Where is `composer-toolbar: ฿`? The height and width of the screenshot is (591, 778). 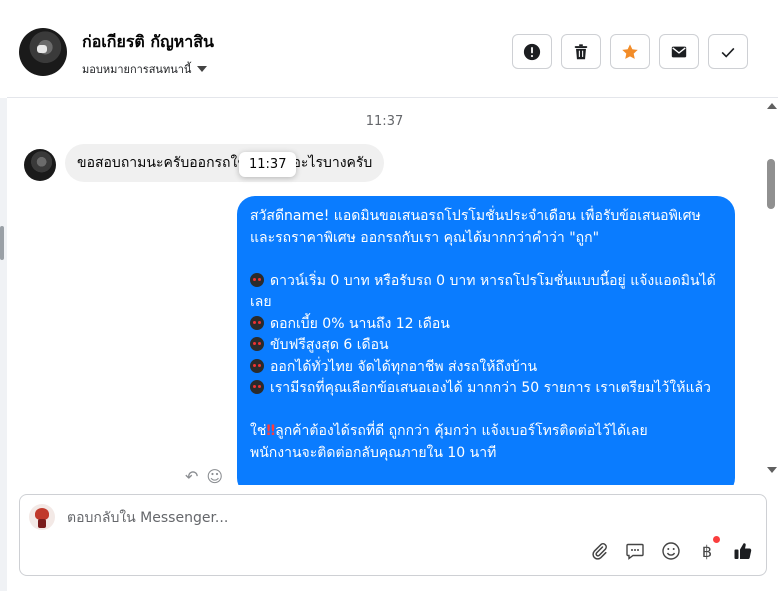
composer-toolbar: ฿ is located at coordinates (671, 549).